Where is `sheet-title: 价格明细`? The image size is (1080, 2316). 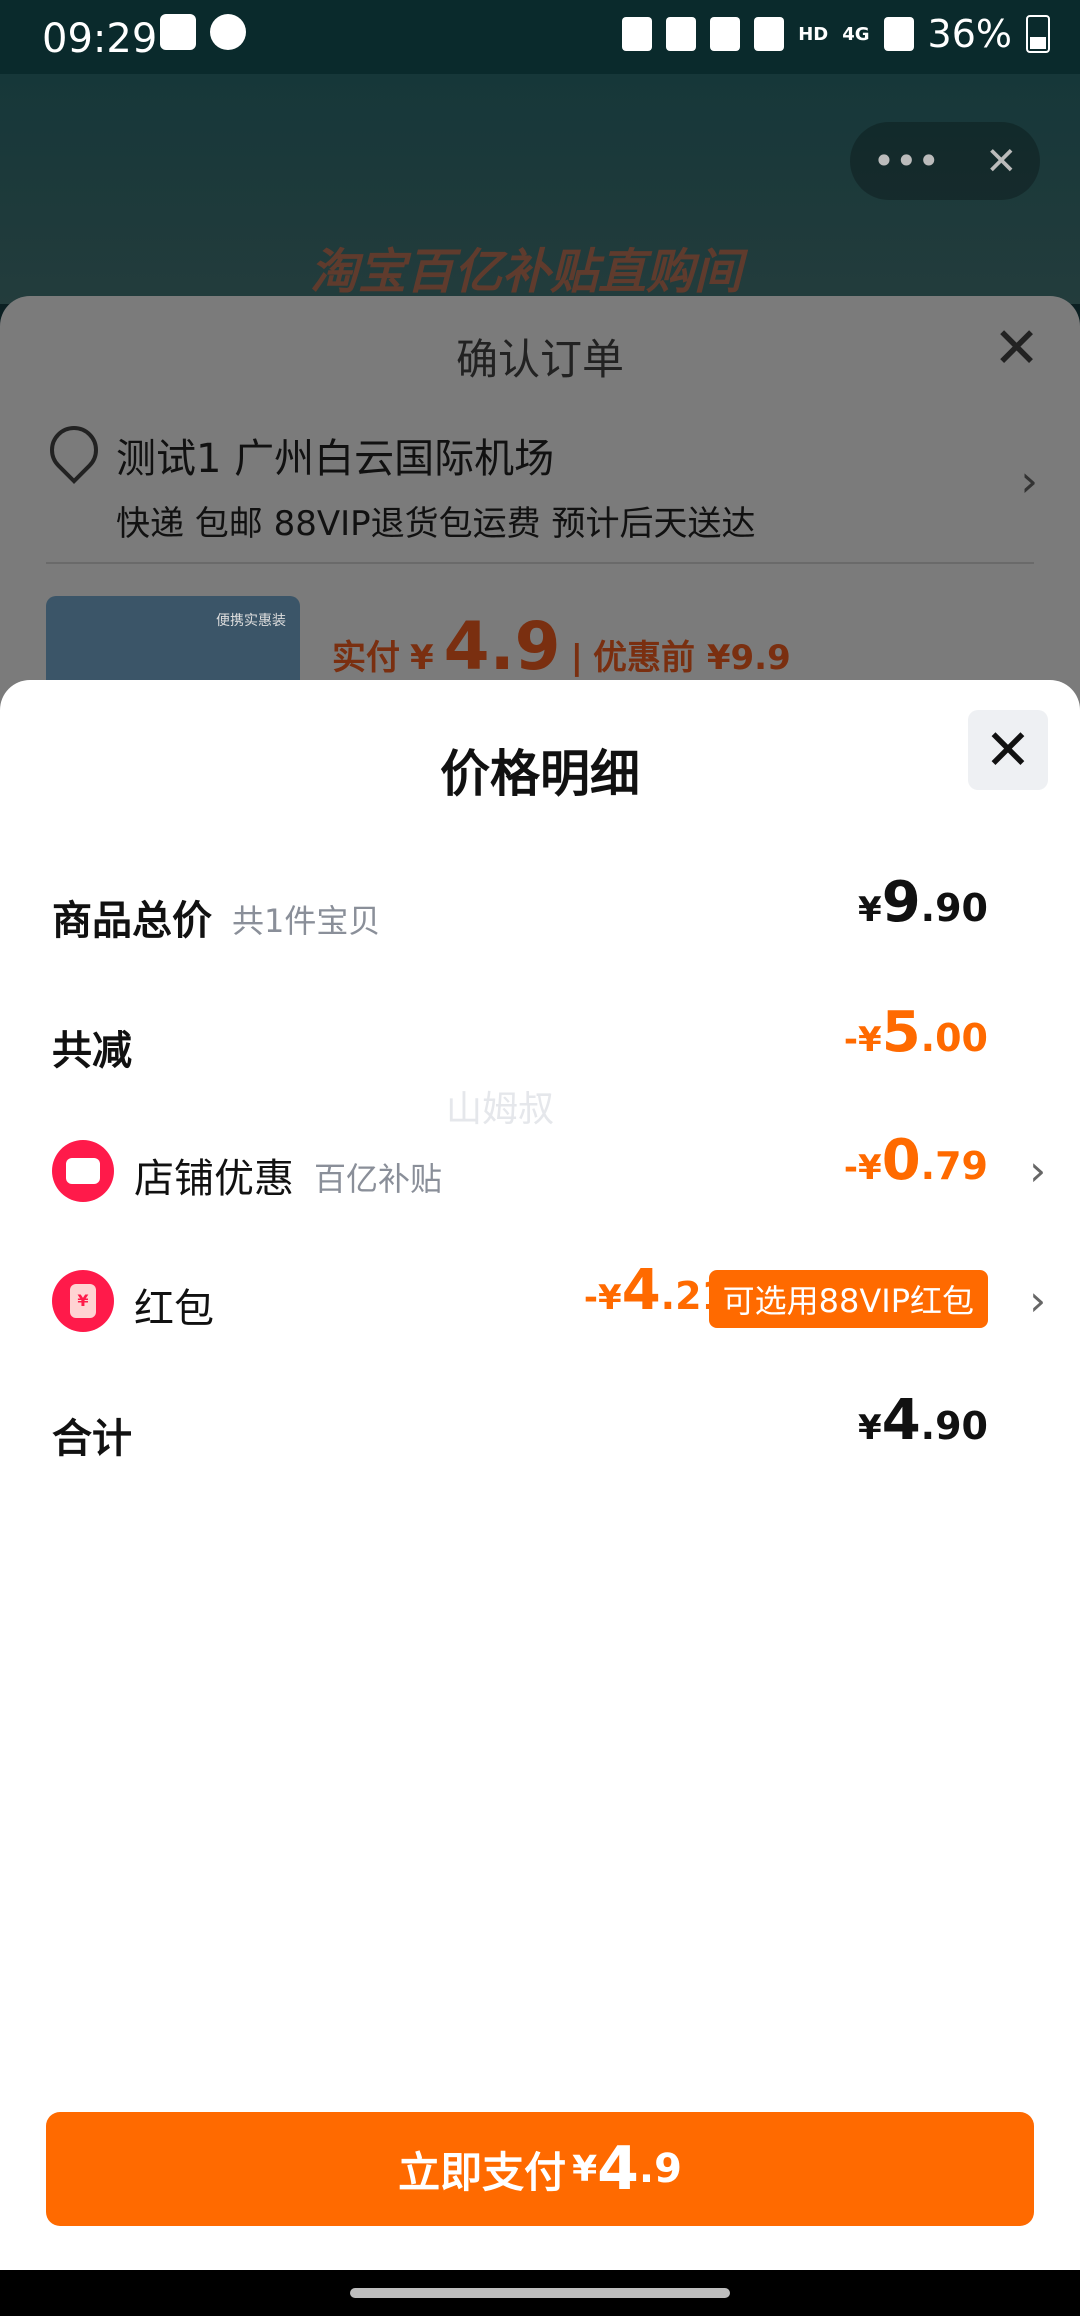 sheet-title: 价格明细 is located at coordinates (540, 774).